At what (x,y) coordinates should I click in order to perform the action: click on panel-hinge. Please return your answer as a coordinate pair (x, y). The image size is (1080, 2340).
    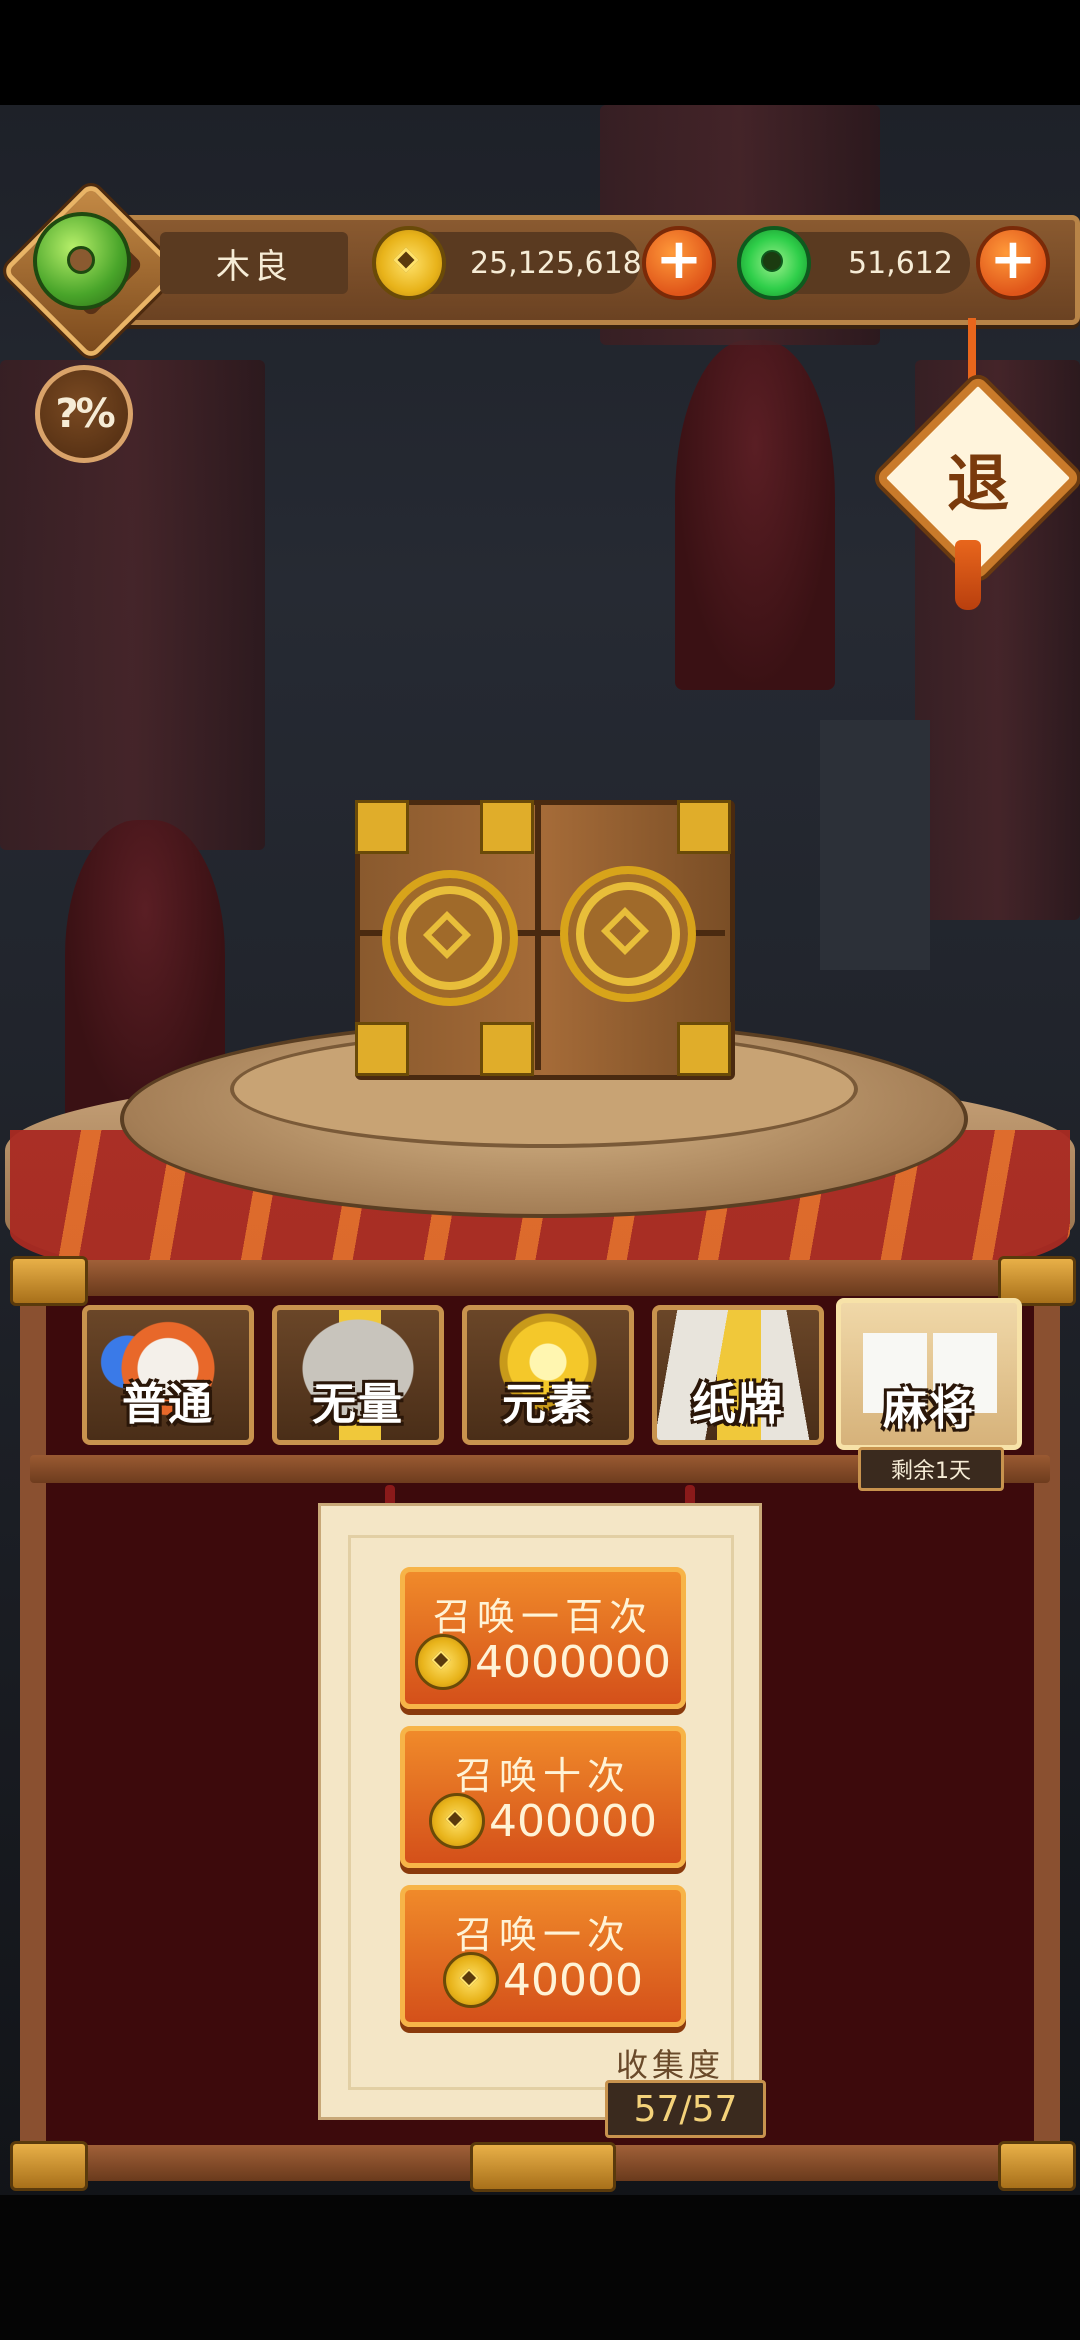
    Looking at the image, I should click on (543, 2167).